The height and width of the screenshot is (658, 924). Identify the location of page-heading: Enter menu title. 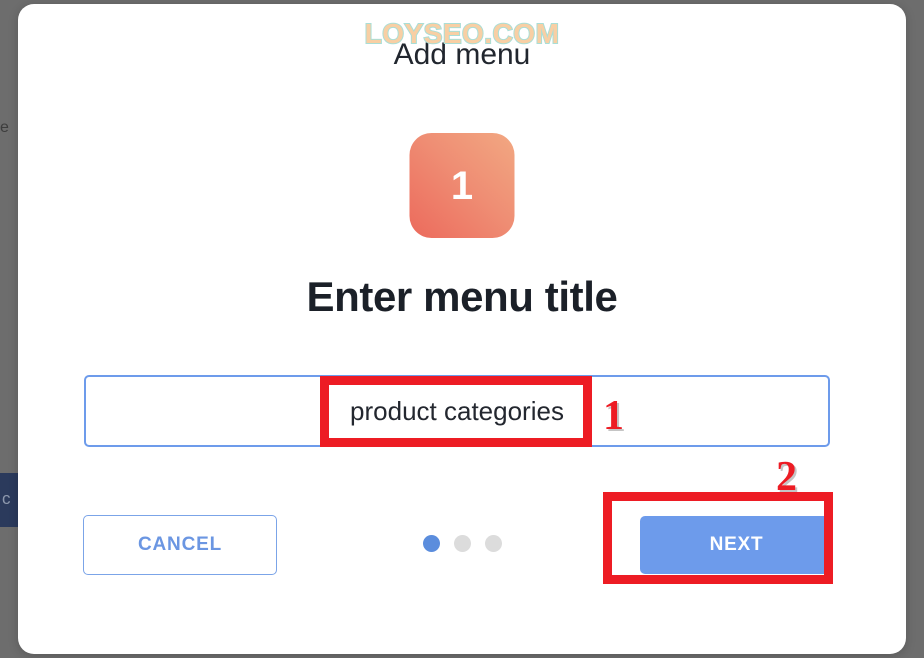
(462, 296).